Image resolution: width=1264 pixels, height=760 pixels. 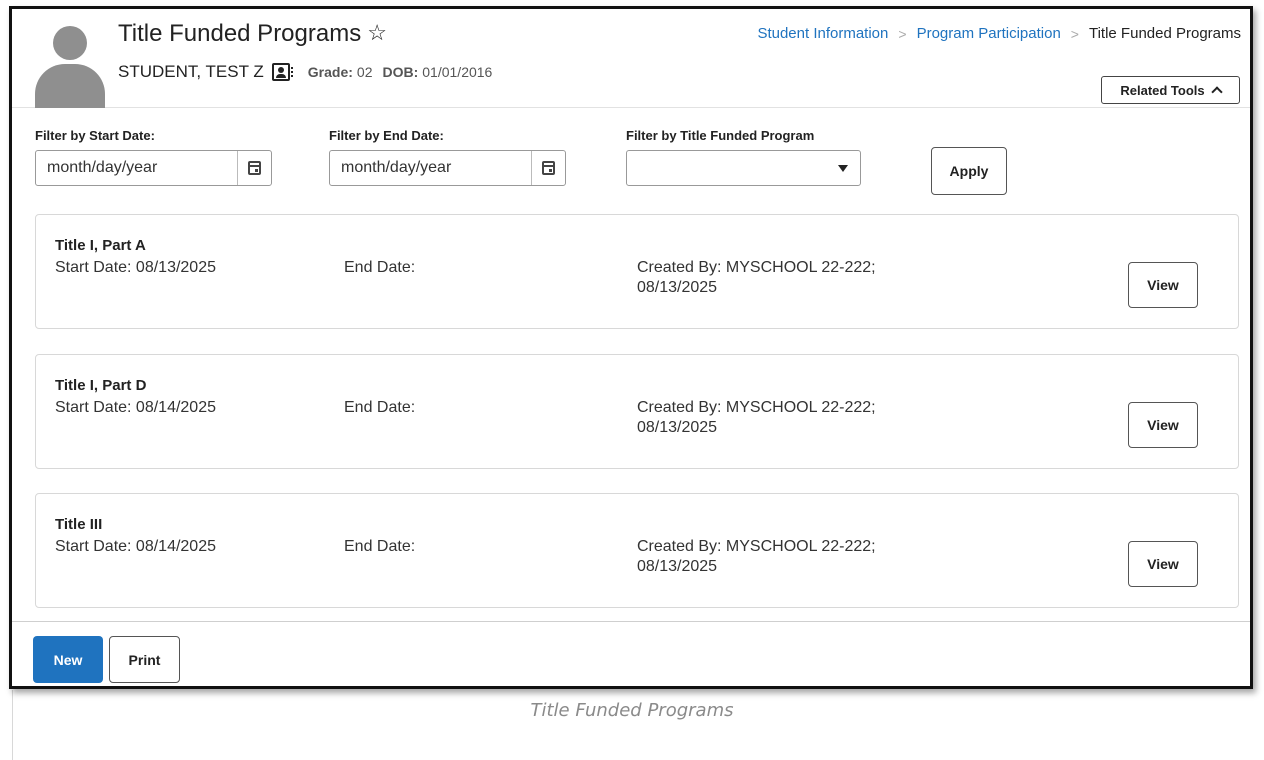 What do you see at coordinates (70, 86) in the screenshot?
I see `avatar-body` at bounding box center [70, 86].